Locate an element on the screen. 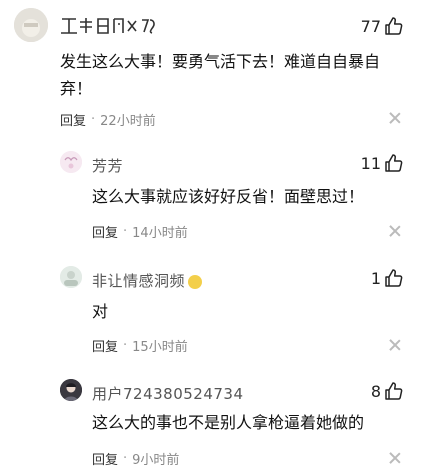  comment-text: 发生这么大事！要勇气活下去！难道自自暴自弃！ is located at coordinates (220, 75).